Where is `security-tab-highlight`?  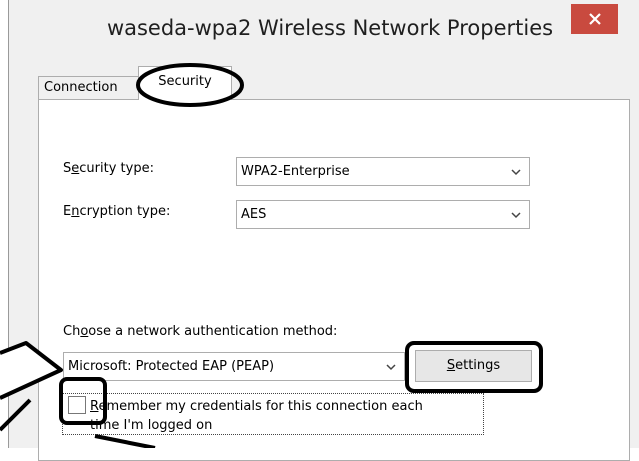
security-tab-highlight is located at coordinates (190, 85).